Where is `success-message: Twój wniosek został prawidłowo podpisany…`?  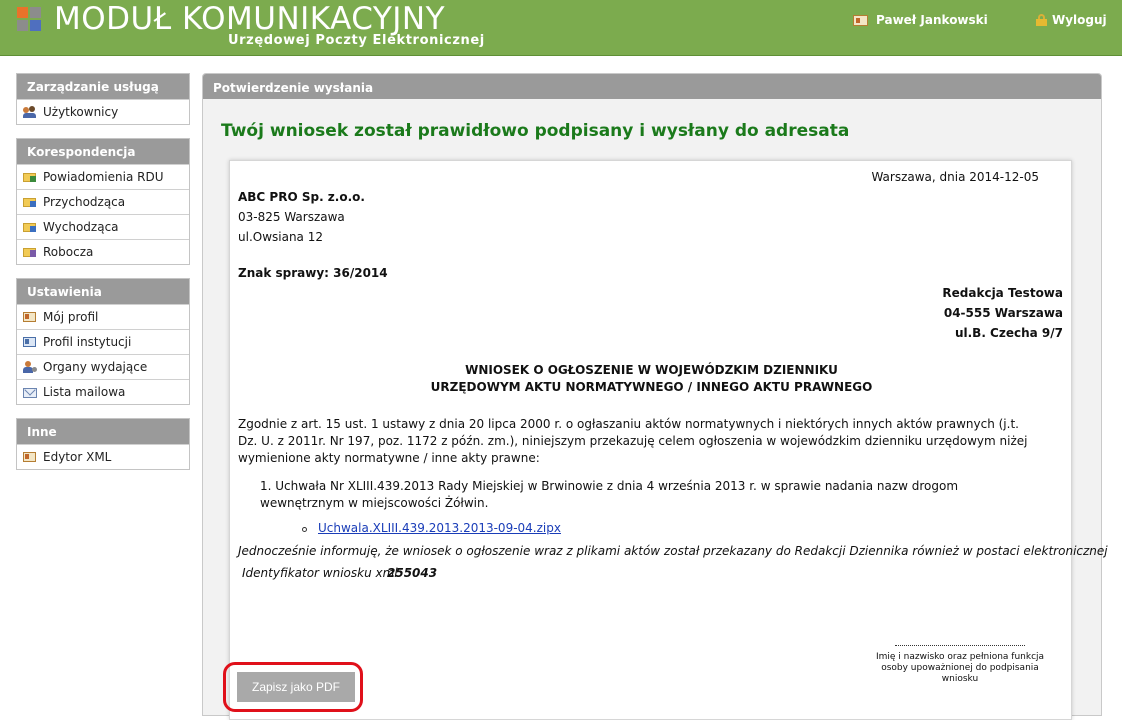
success-message: Twój wniosek został prawidłowo podpisany… is located at coordinates (535, 131).